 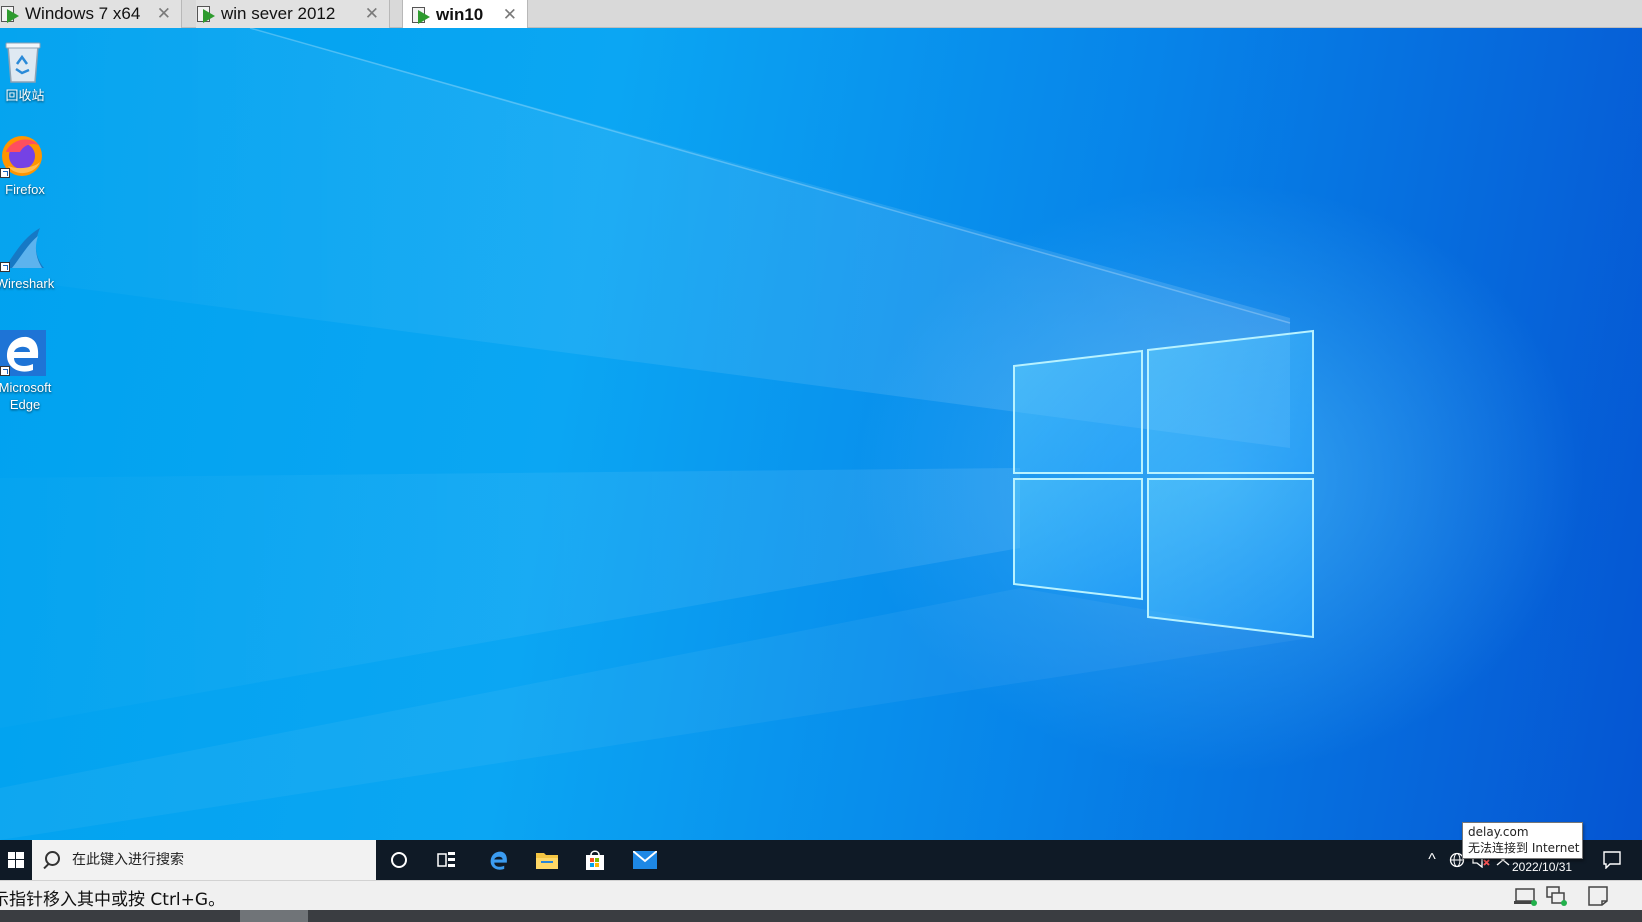 I want to click on message-log-icon, so click(x=1598, y=896).